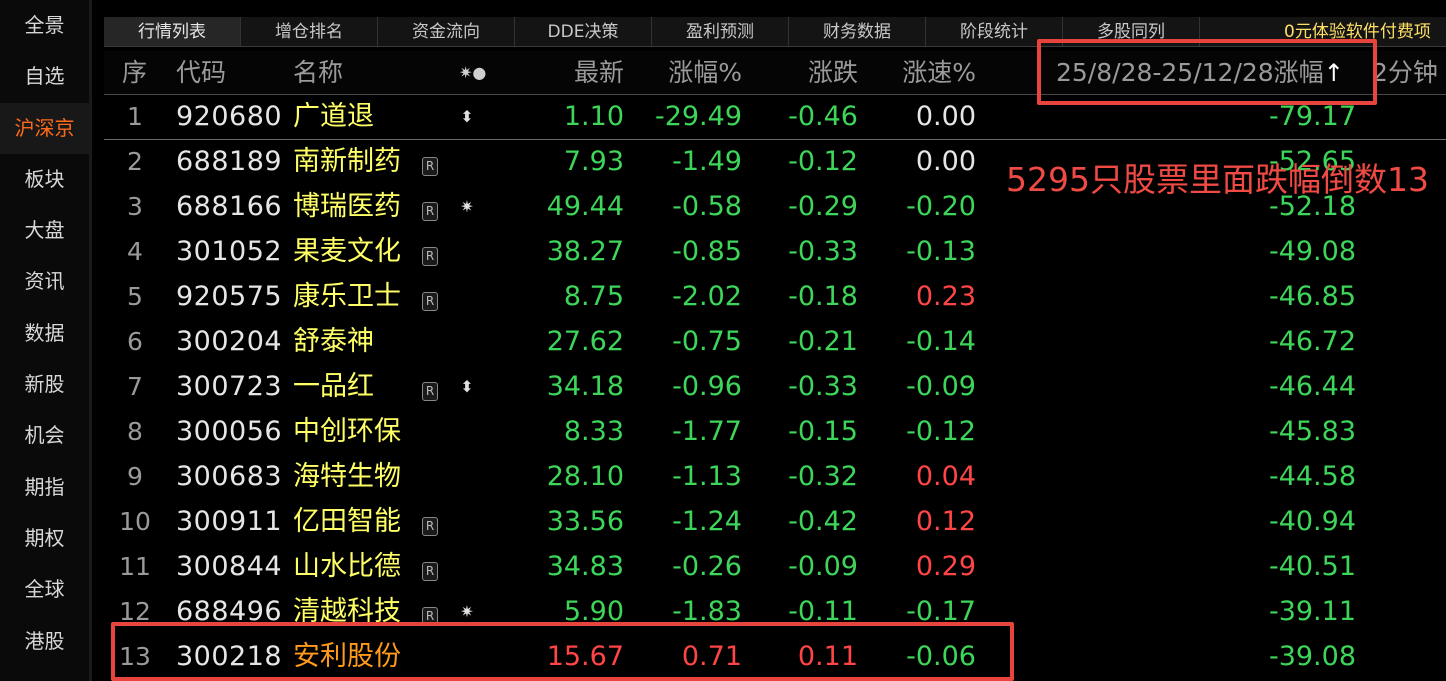  I want to click on stock-code: 300844, so click(229, 566).